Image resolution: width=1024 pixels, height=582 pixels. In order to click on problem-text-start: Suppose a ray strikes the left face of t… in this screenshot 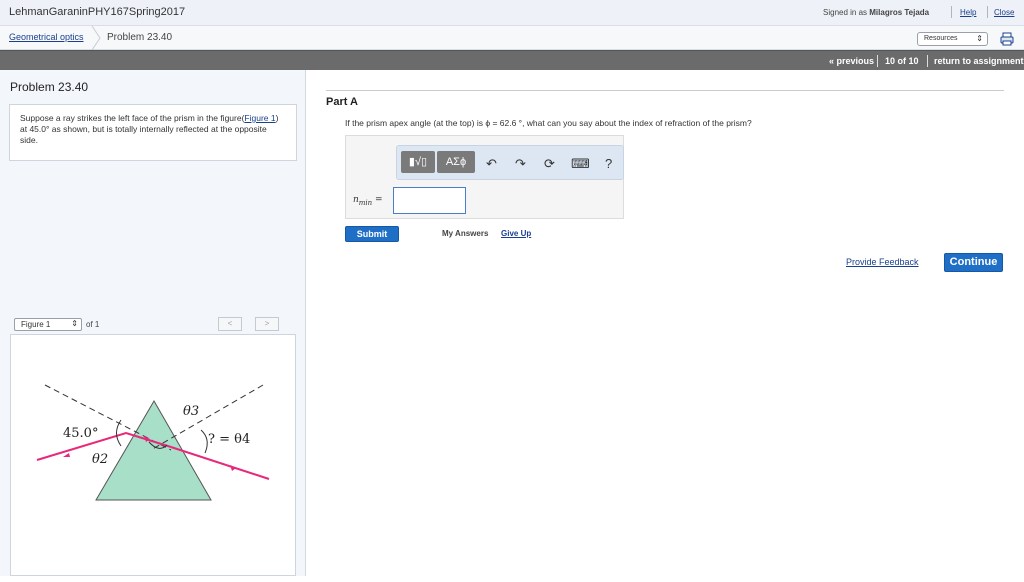, I will do `click(132, 118)`.